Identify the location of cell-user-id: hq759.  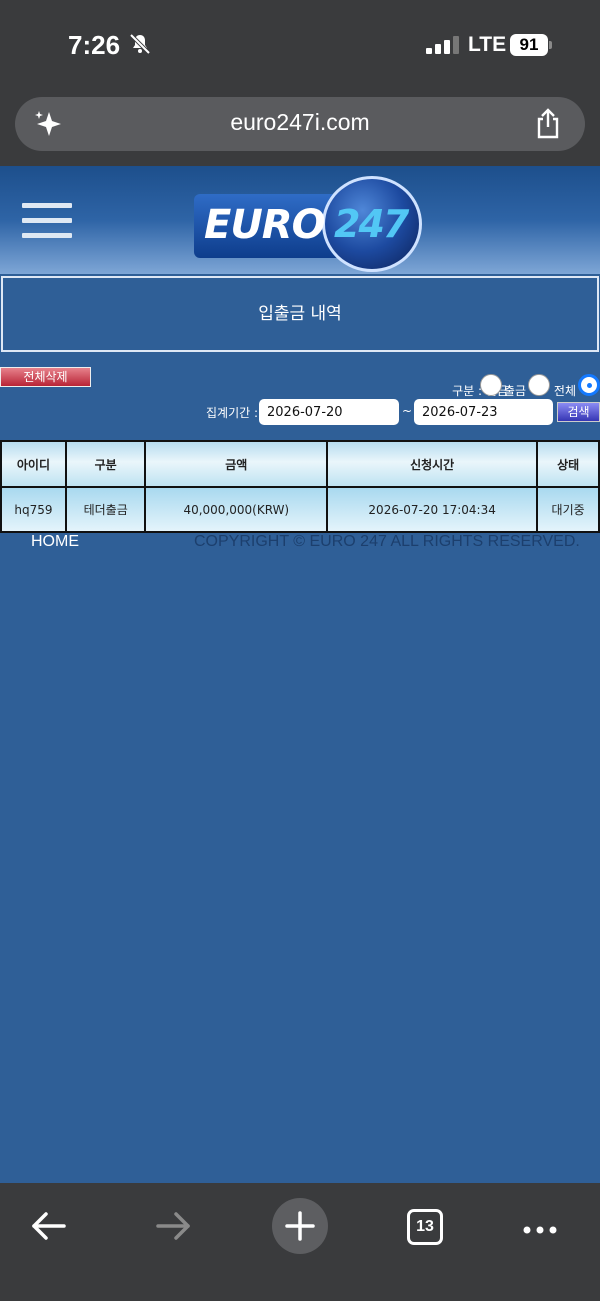
(33, 509).